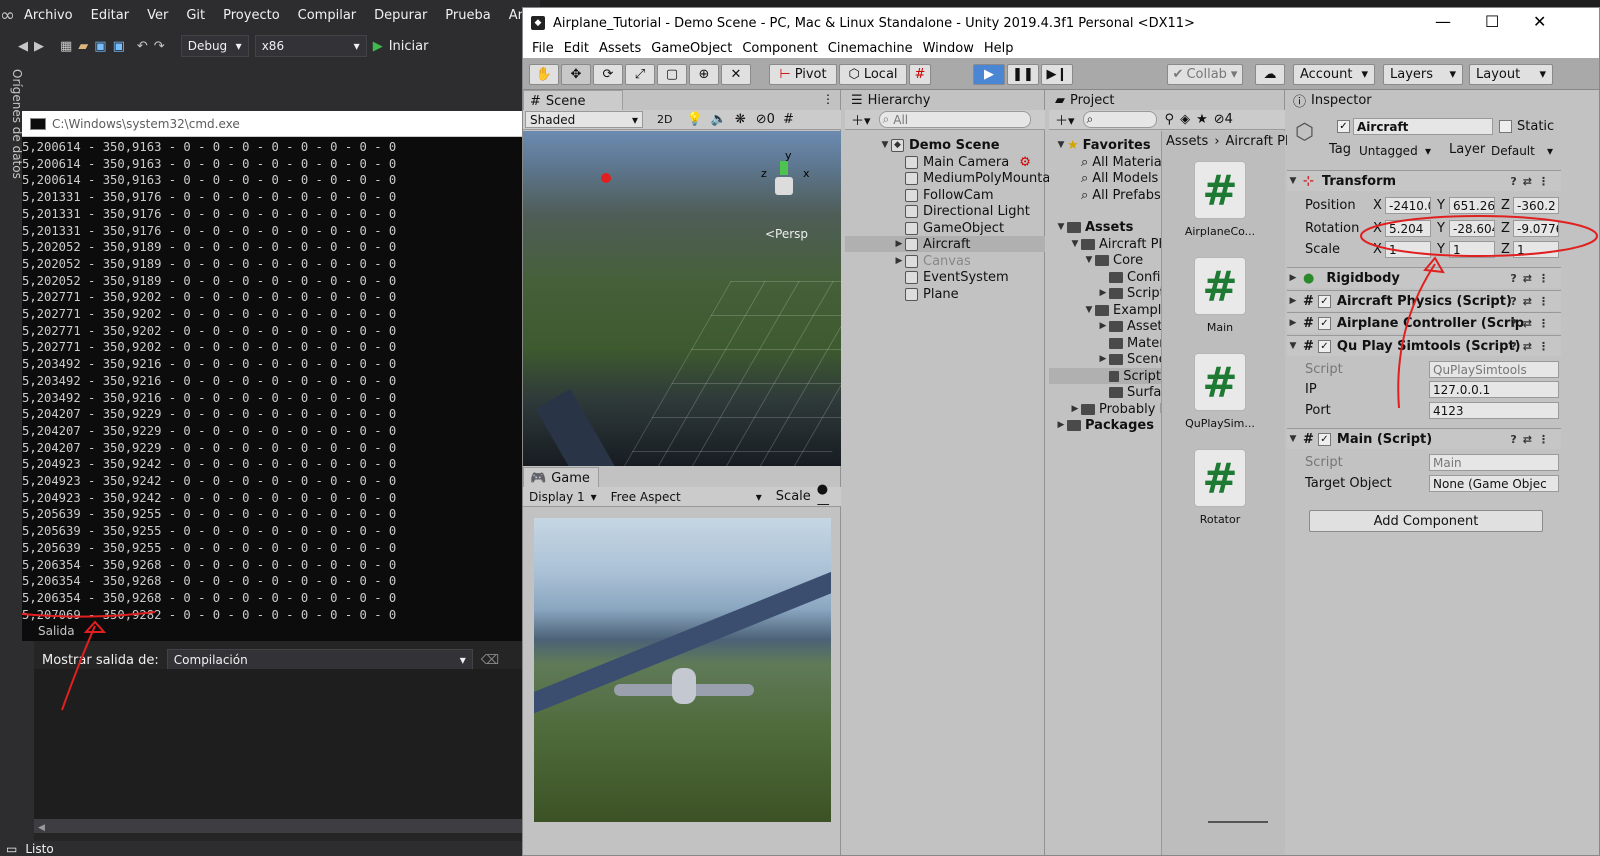  Describe the element at coordinates (1202, 119) in the screenshot. I see `favorite-star-icon: ★` at that location.